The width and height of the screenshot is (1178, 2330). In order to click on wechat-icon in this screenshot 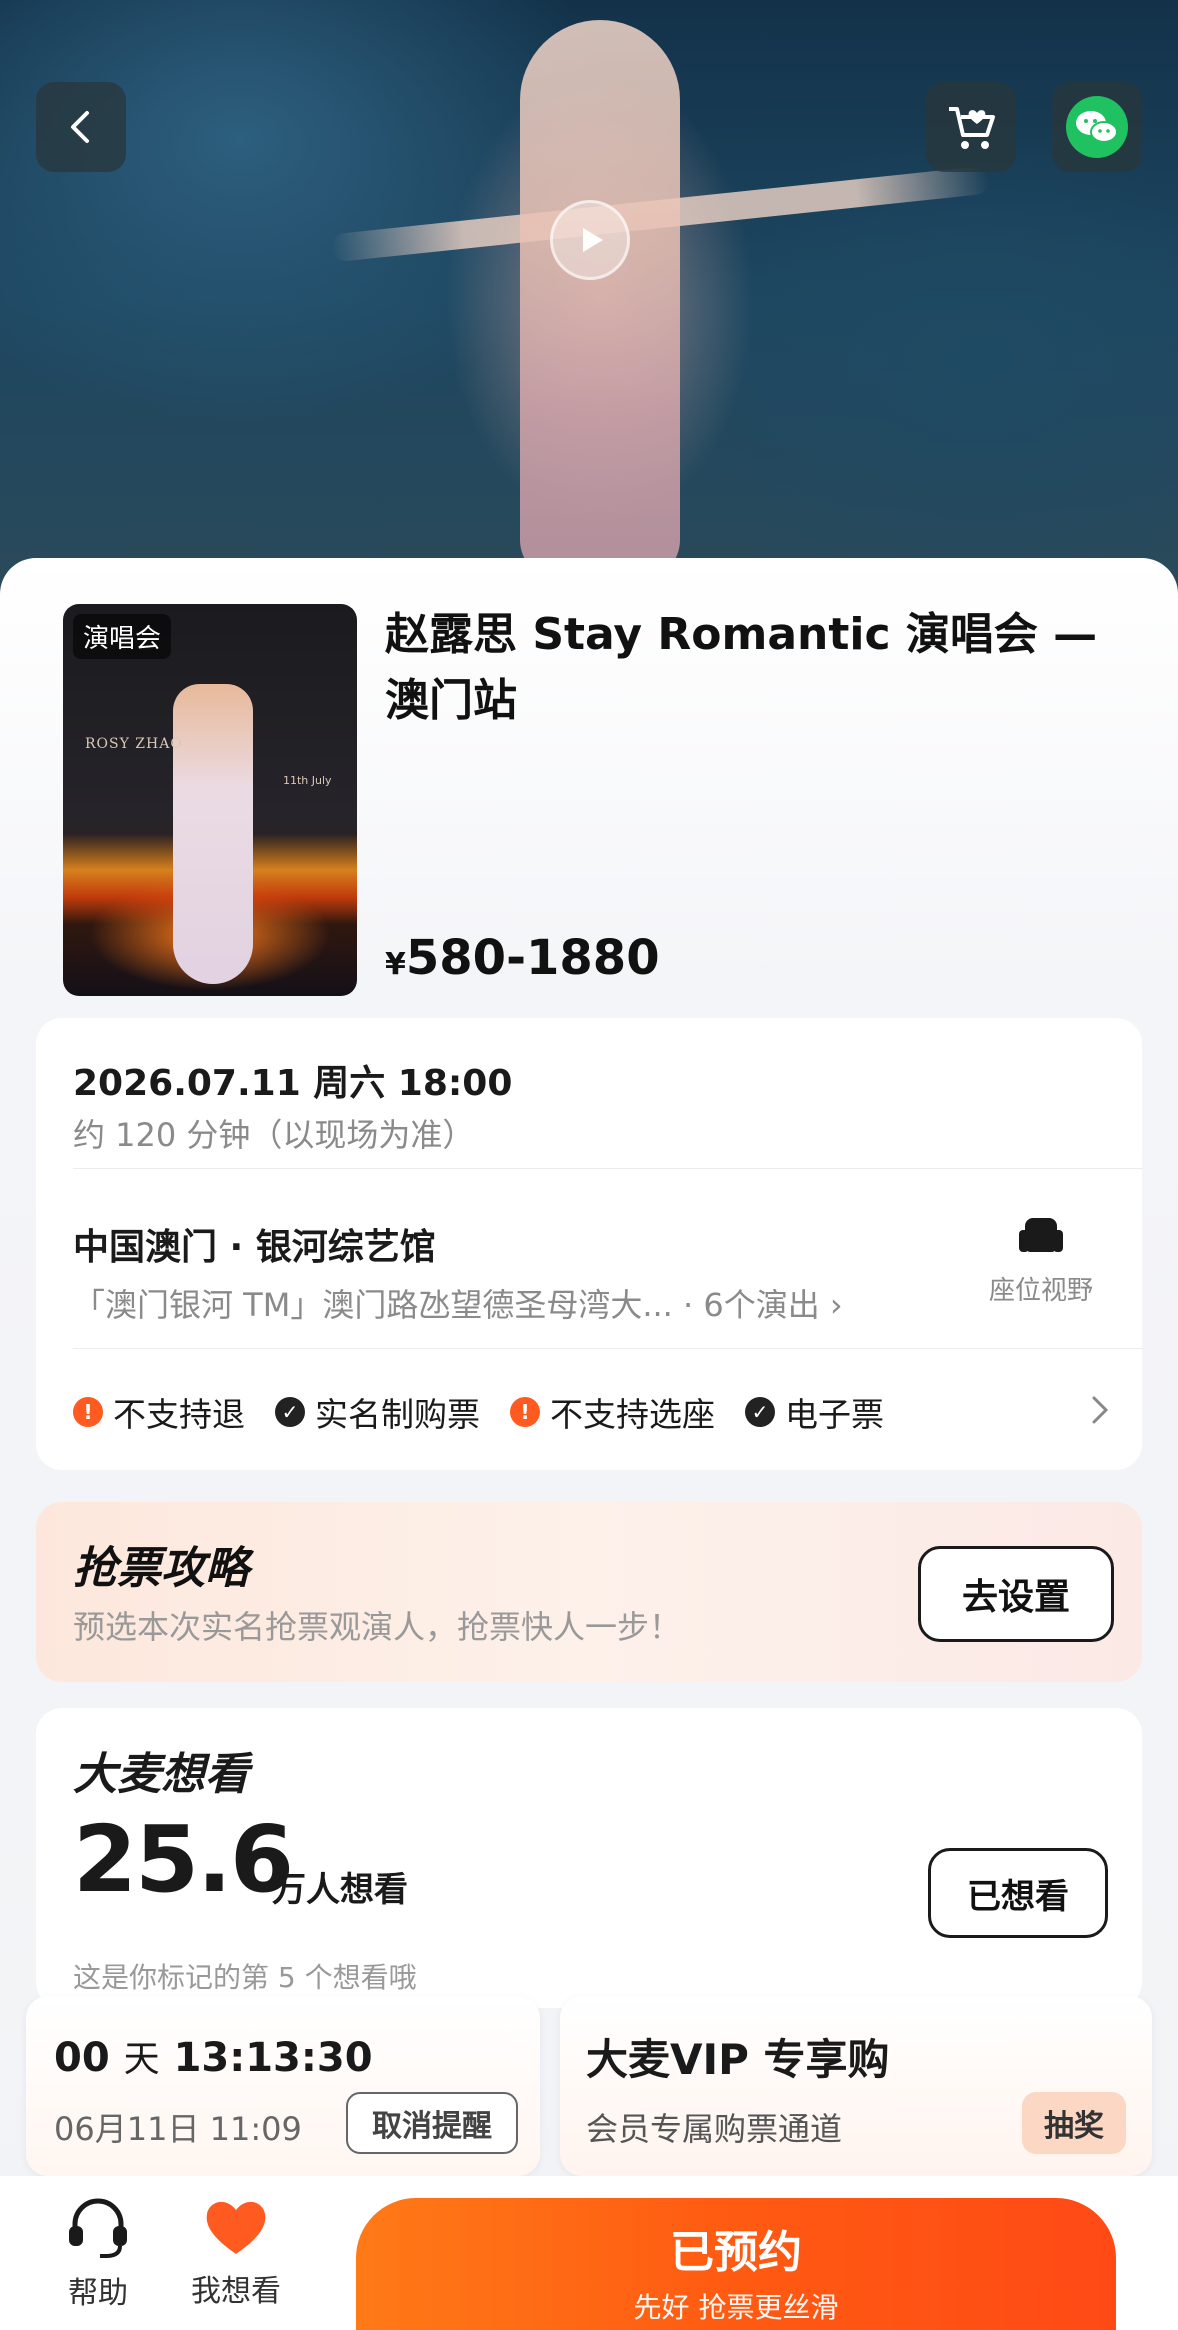, I will do `click(1097, 127)`.